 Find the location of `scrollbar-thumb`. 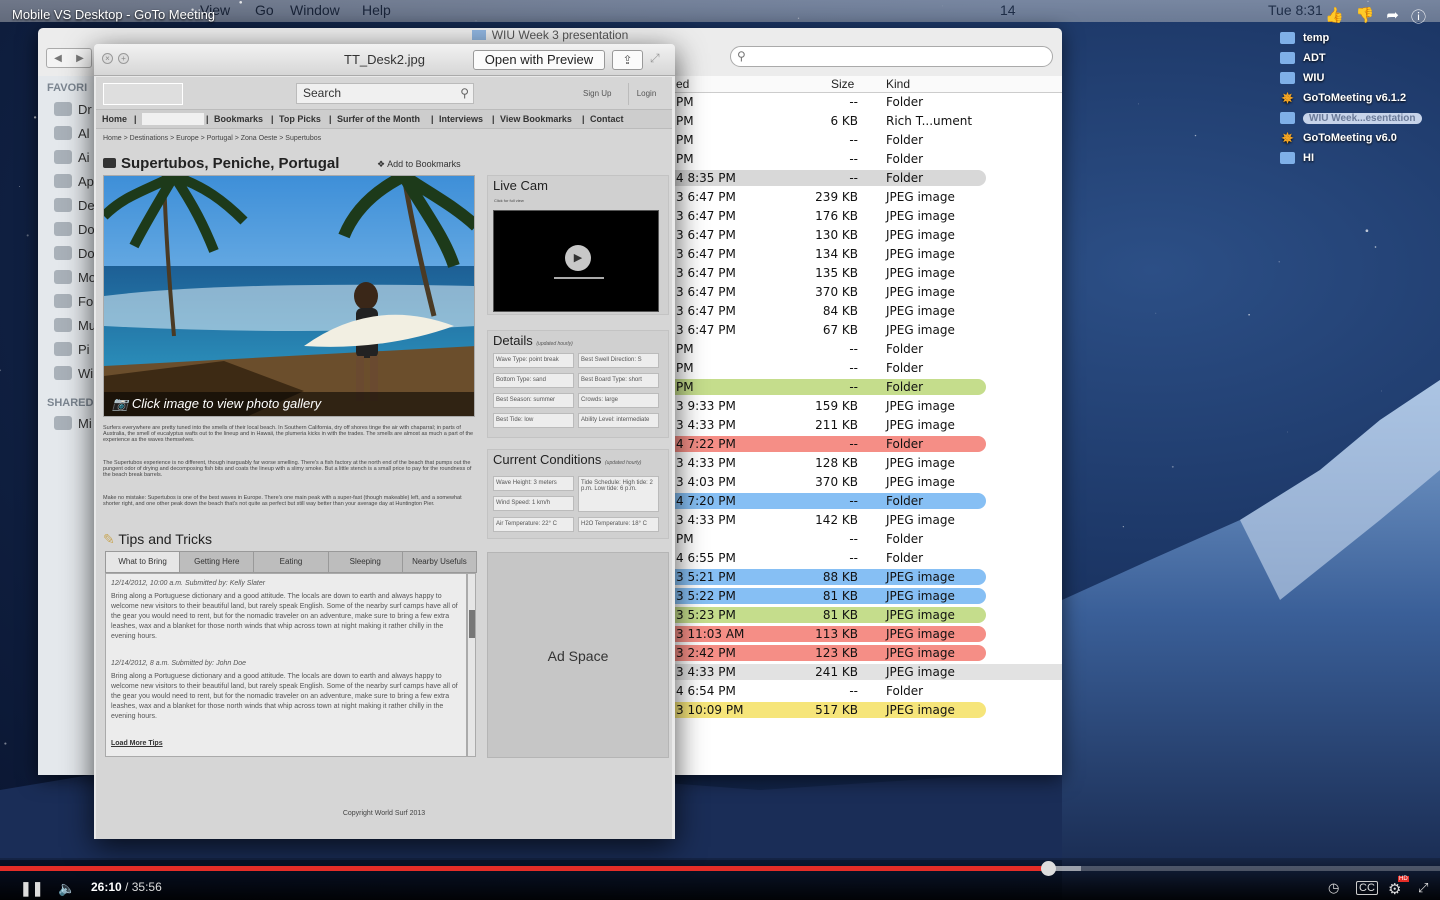

scrollbar-thumb is located at coordinates (472, 624).